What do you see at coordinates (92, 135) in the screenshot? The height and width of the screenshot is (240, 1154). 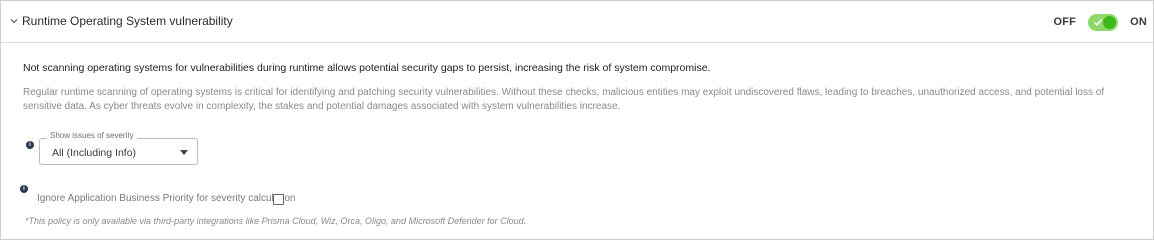 I see `severity-select-label: Show issues of severity` at bounding box center [92, 135].